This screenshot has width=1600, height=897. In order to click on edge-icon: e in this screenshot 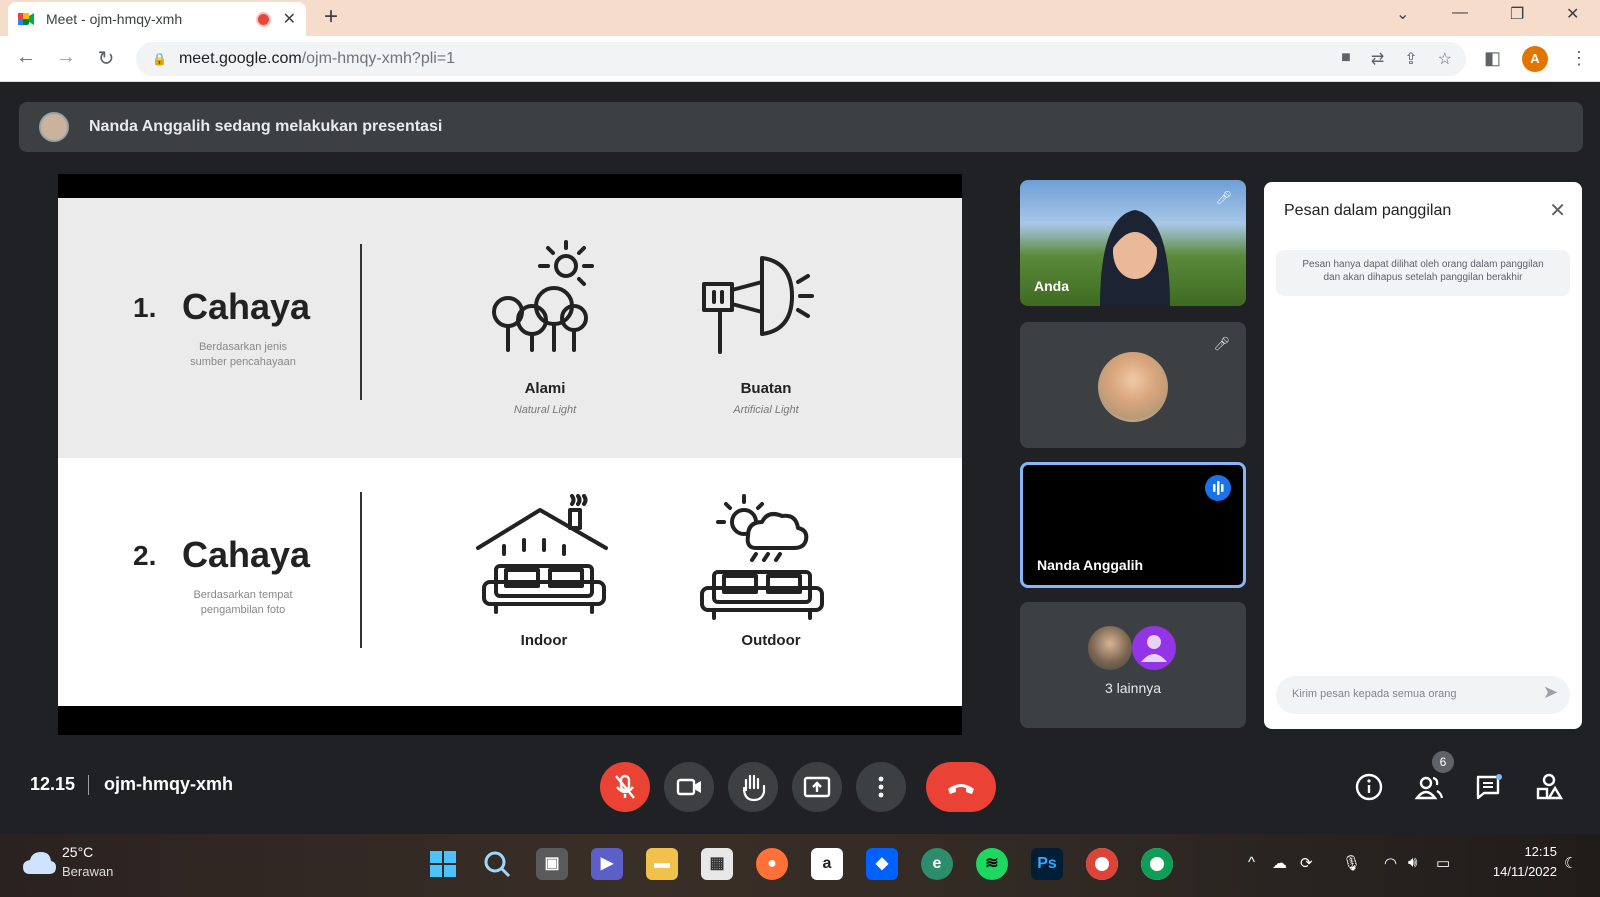, I will do `click(937, 864)`.